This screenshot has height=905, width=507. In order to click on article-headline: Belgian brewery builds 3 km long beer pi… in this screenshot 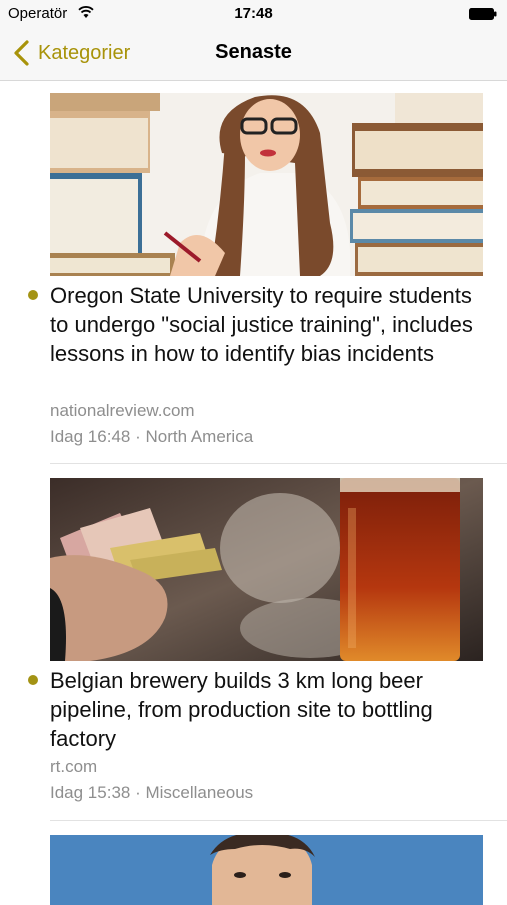, I will do `click(270, 709)`.